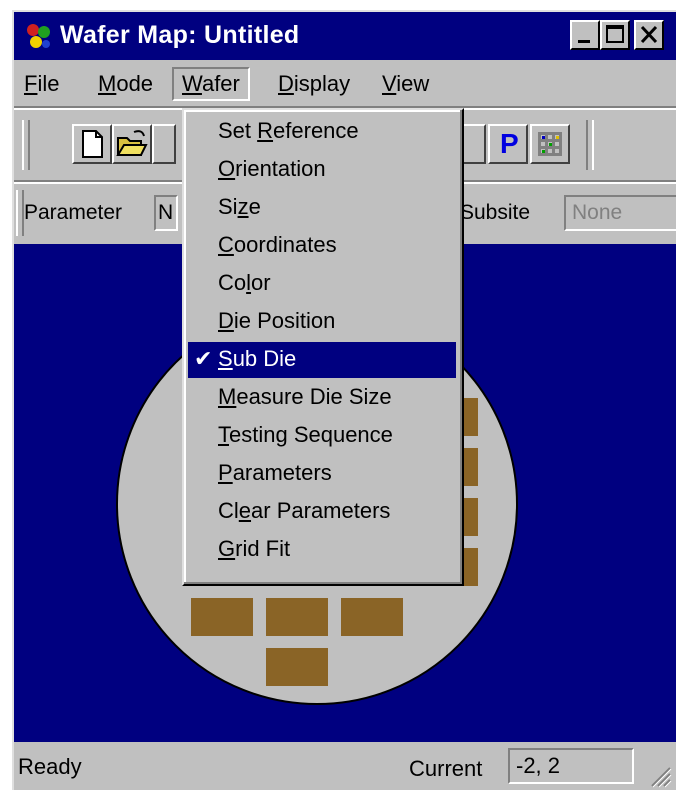  What do you see at coordinates (41, 84) in the screenshot?
I see `menu-file: File` at bounding box center [41, 84].